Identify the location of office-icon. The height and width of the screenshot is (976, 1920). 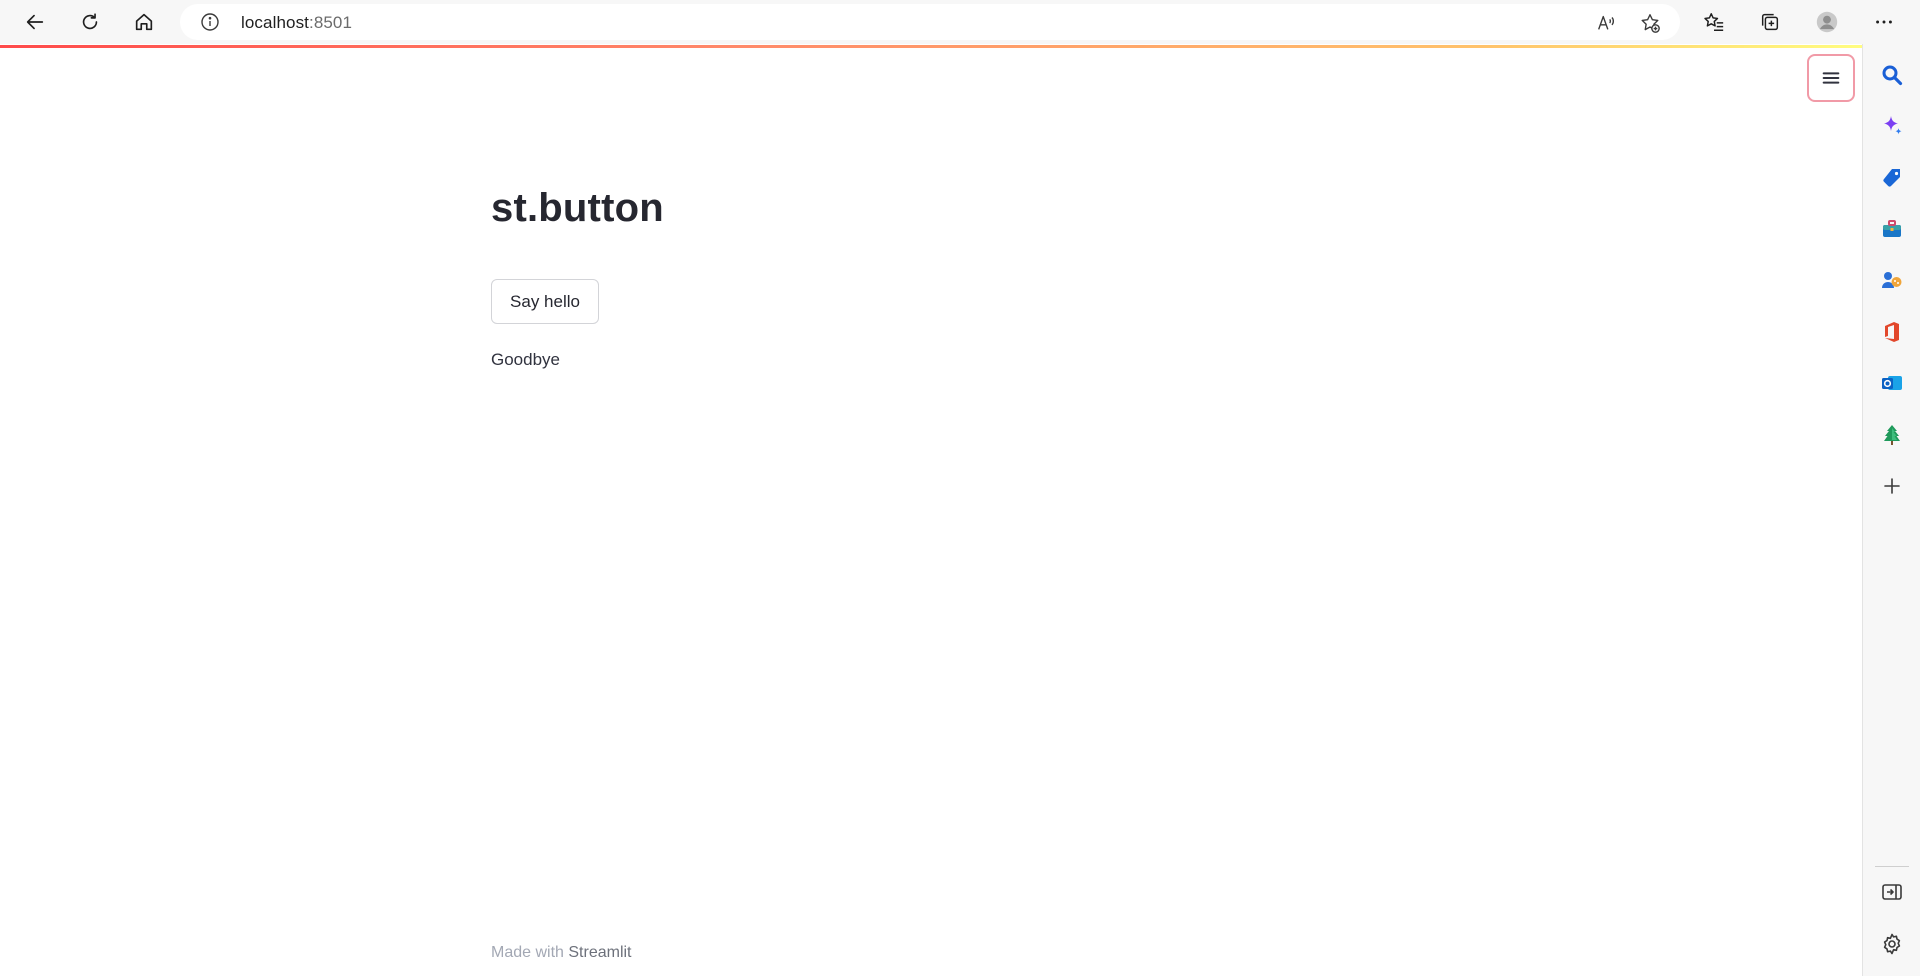
(1892, 332).